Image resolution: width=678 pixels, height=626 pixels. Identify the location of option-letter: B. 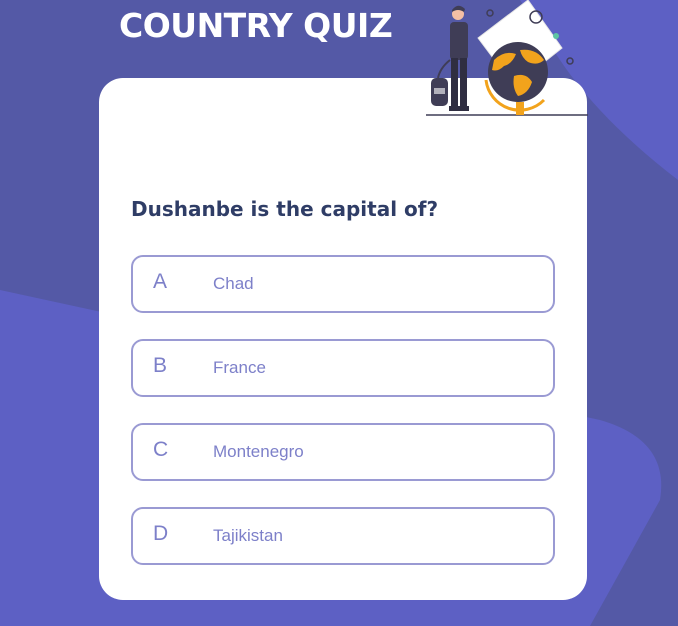
(160, 365).